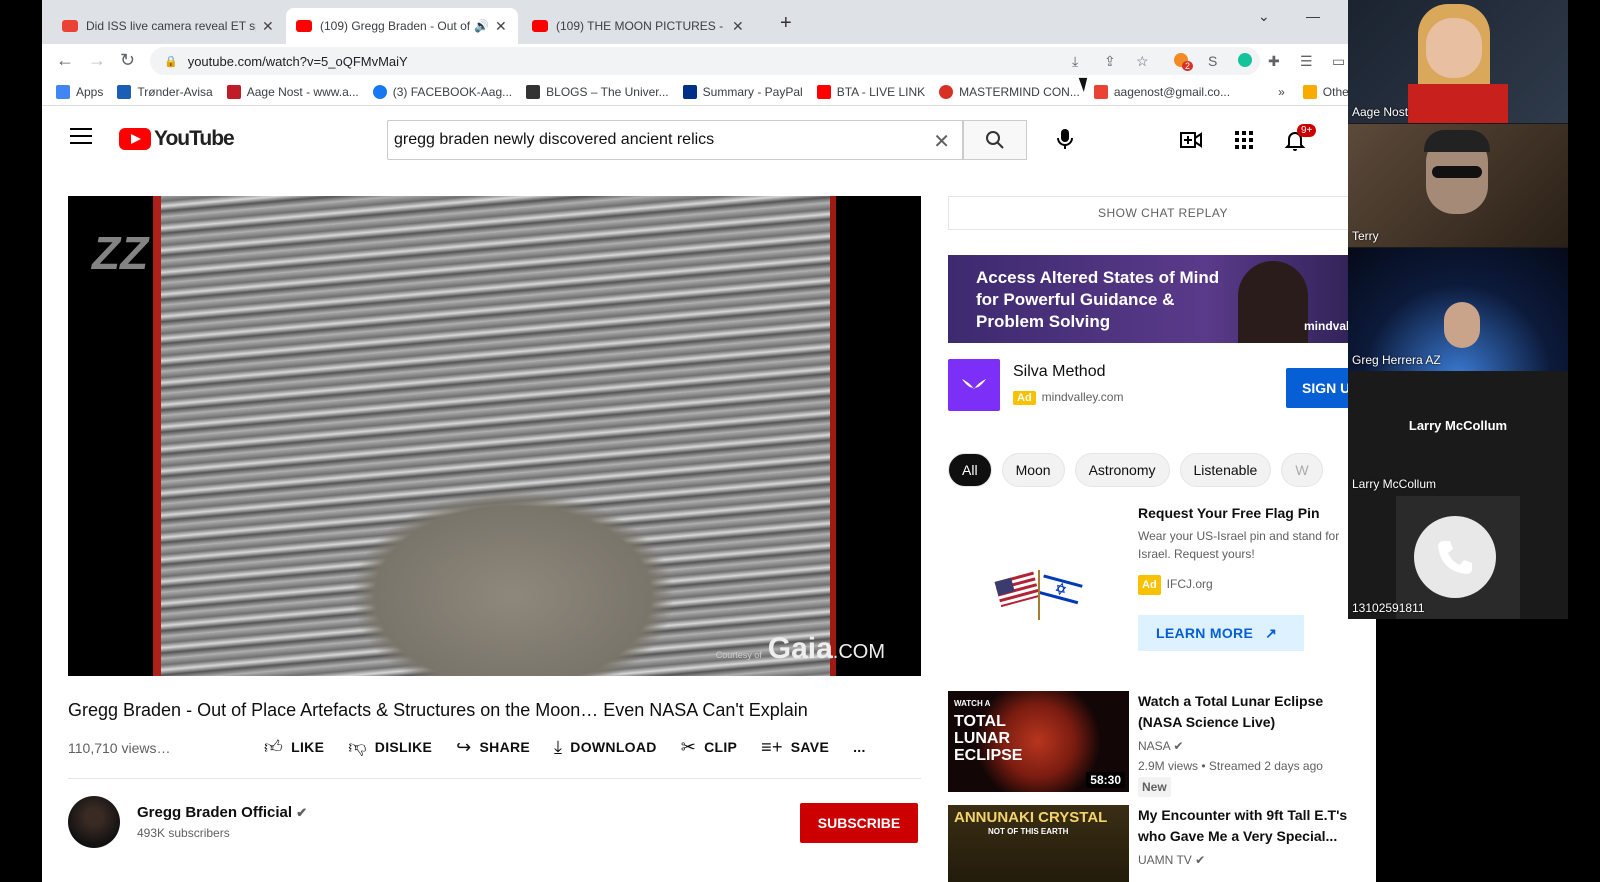 The image size is (1600, 882). I want to click on bookmark-paypal: Summary - PayPal, so click(742, 91).